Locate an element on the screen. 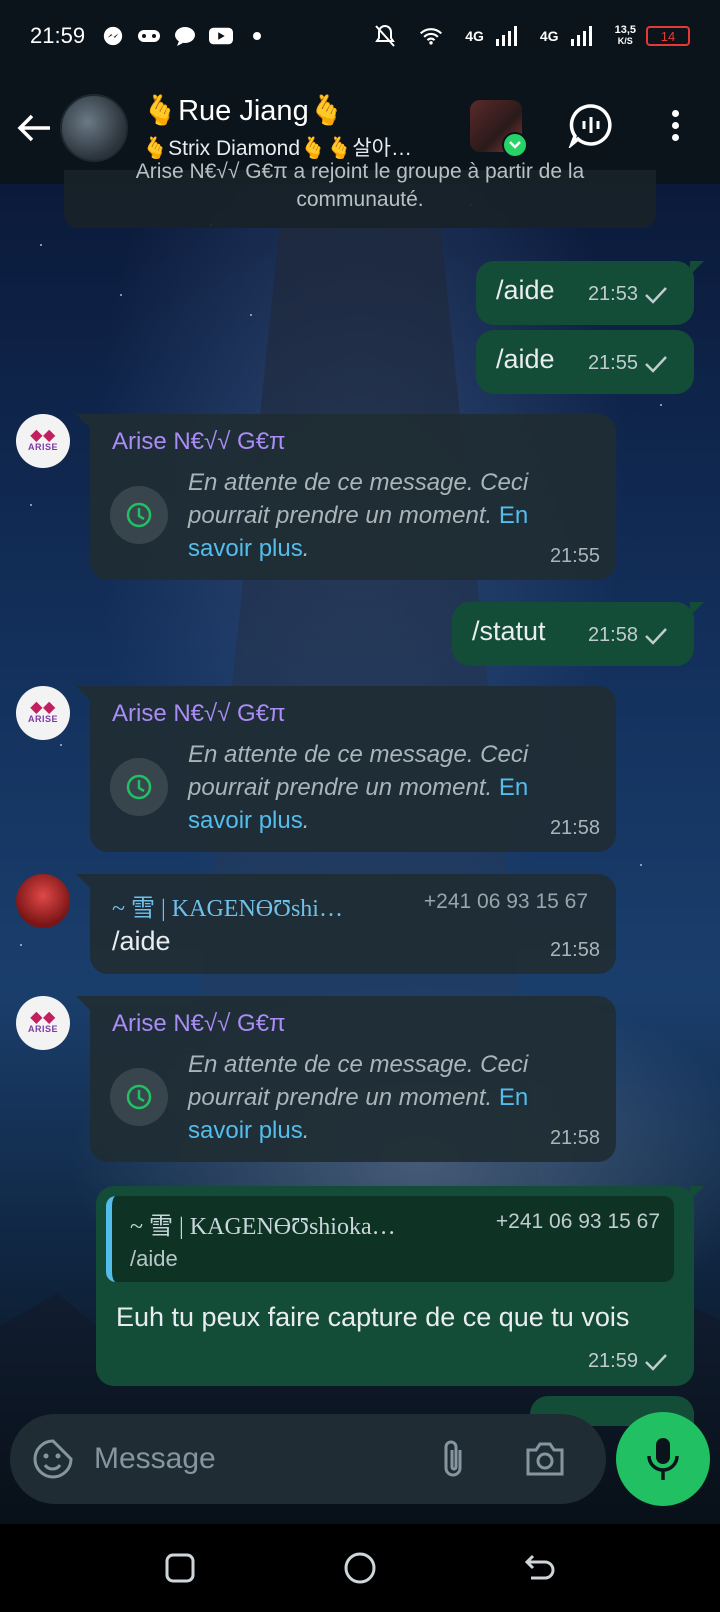 The height and width of the screenshot is (1612, 720). chat-bubbles-icon is located at coordinates (185, 36).